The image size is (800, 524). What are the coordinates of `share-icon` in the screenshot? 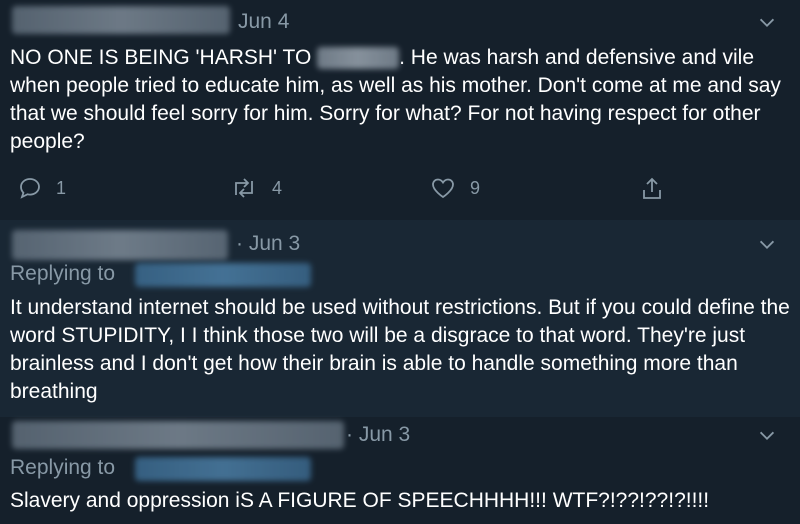 It's located at (652, 188).